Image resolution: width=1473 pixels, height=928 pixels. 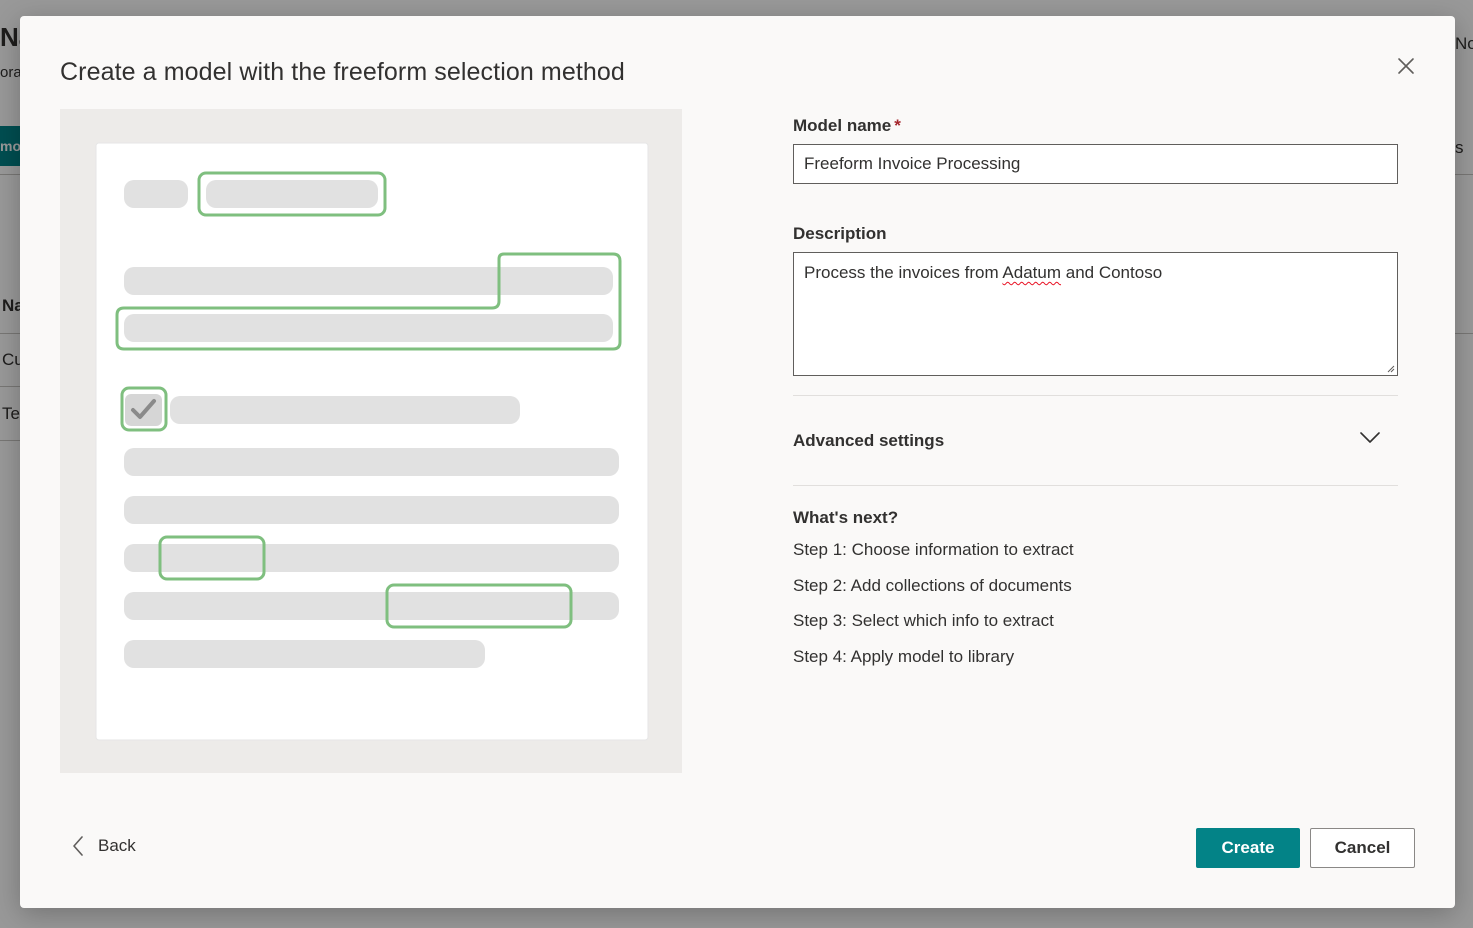 What do you see at coordinates (1370, 437) in the screenshot?
I see `chevron-down-icon` at bounding box center [1370, 437].